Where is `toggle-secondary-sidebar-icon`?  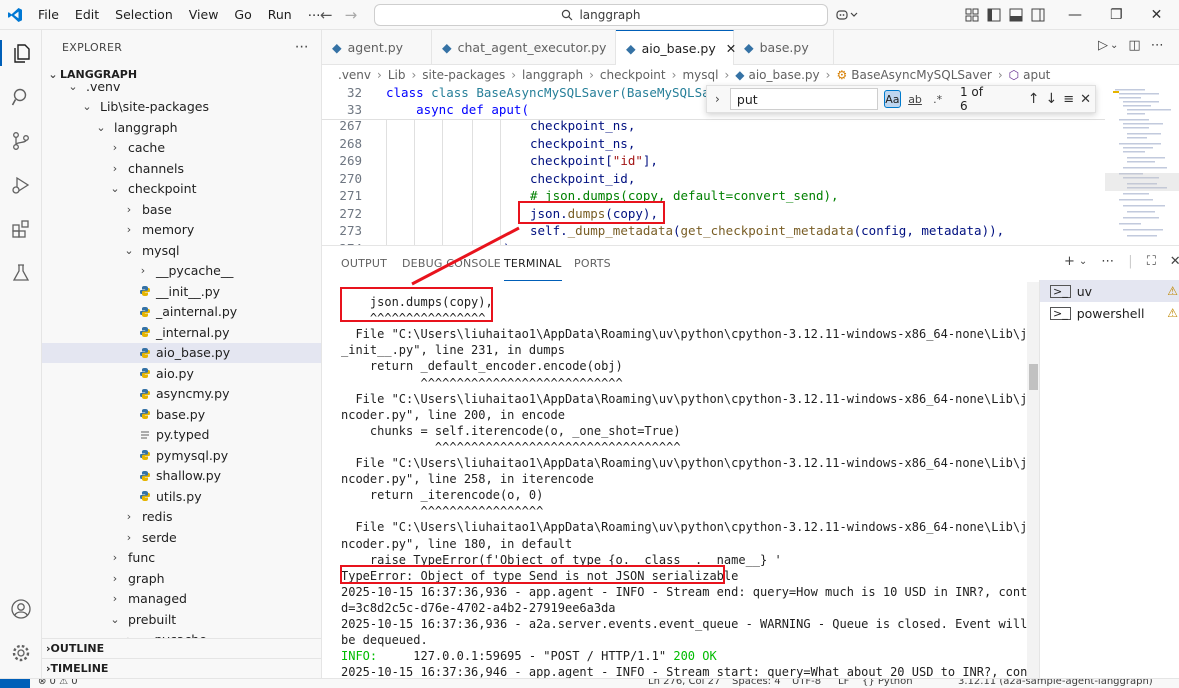 toggle-secondary-sidebar-icon is located at coordinates (1038, 15).